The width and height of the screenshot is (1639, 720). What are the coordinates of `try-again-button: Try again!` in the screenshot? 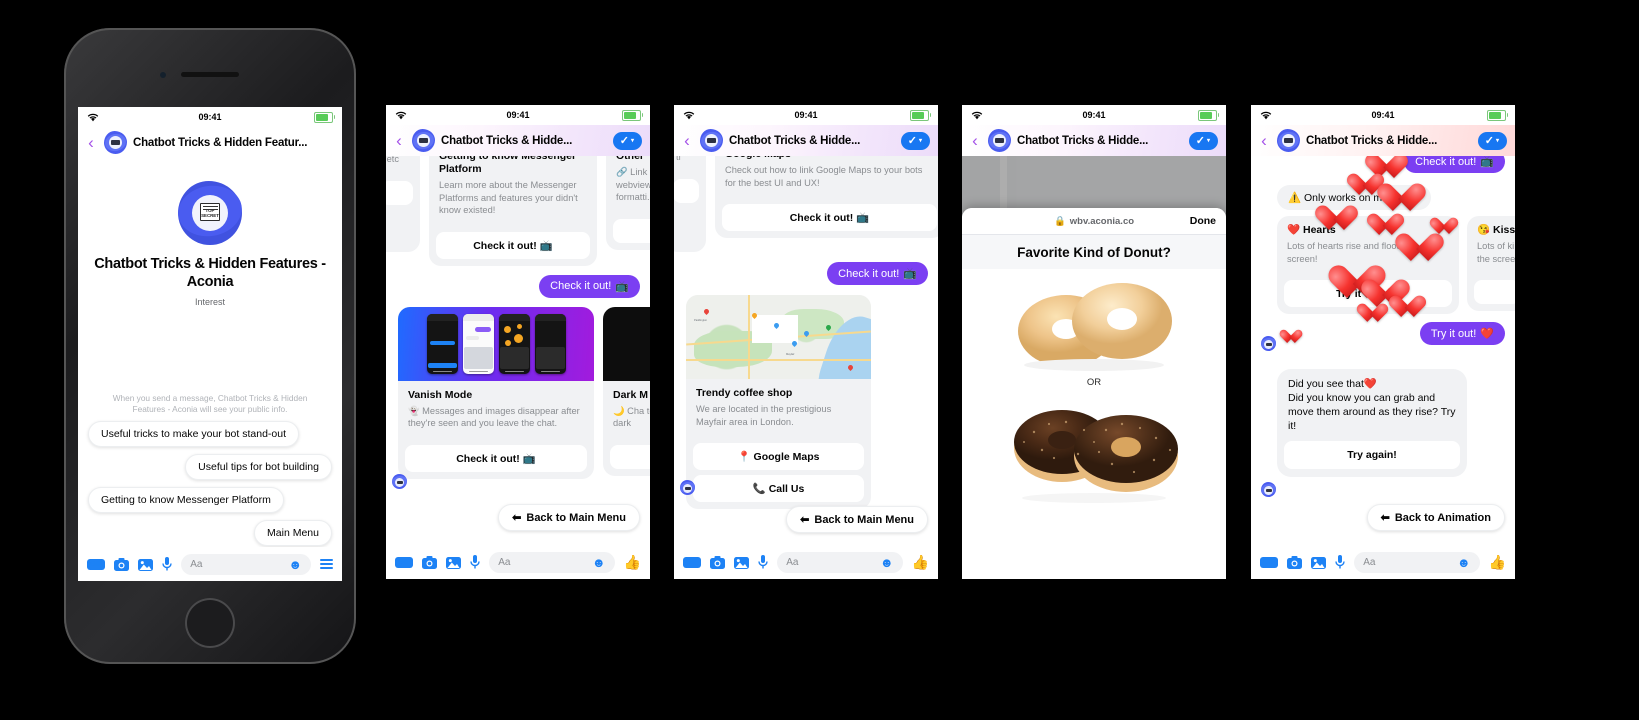 It's located at (1372, 455).